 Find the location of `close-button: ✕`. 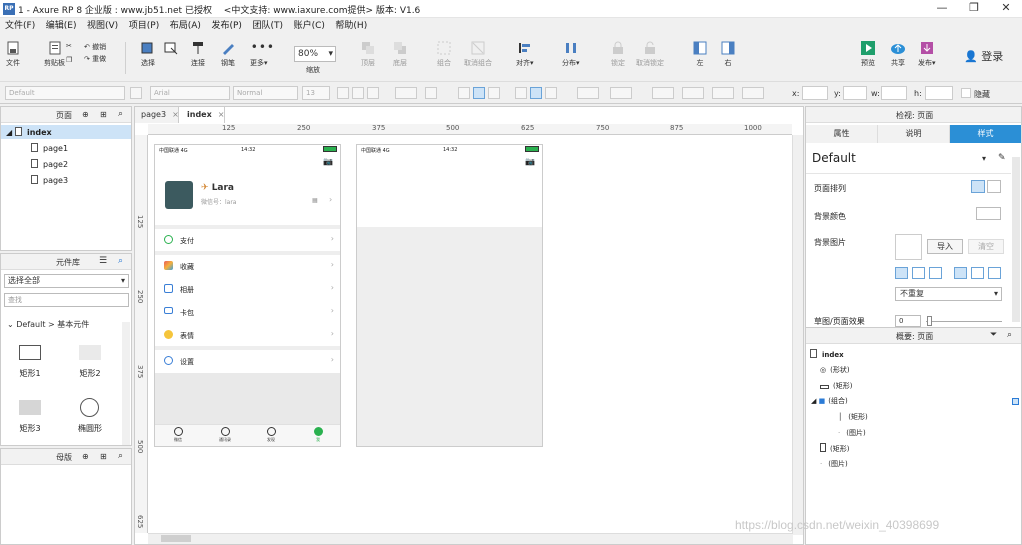

close-button: ✕ is located at coordinates (1006, 9).